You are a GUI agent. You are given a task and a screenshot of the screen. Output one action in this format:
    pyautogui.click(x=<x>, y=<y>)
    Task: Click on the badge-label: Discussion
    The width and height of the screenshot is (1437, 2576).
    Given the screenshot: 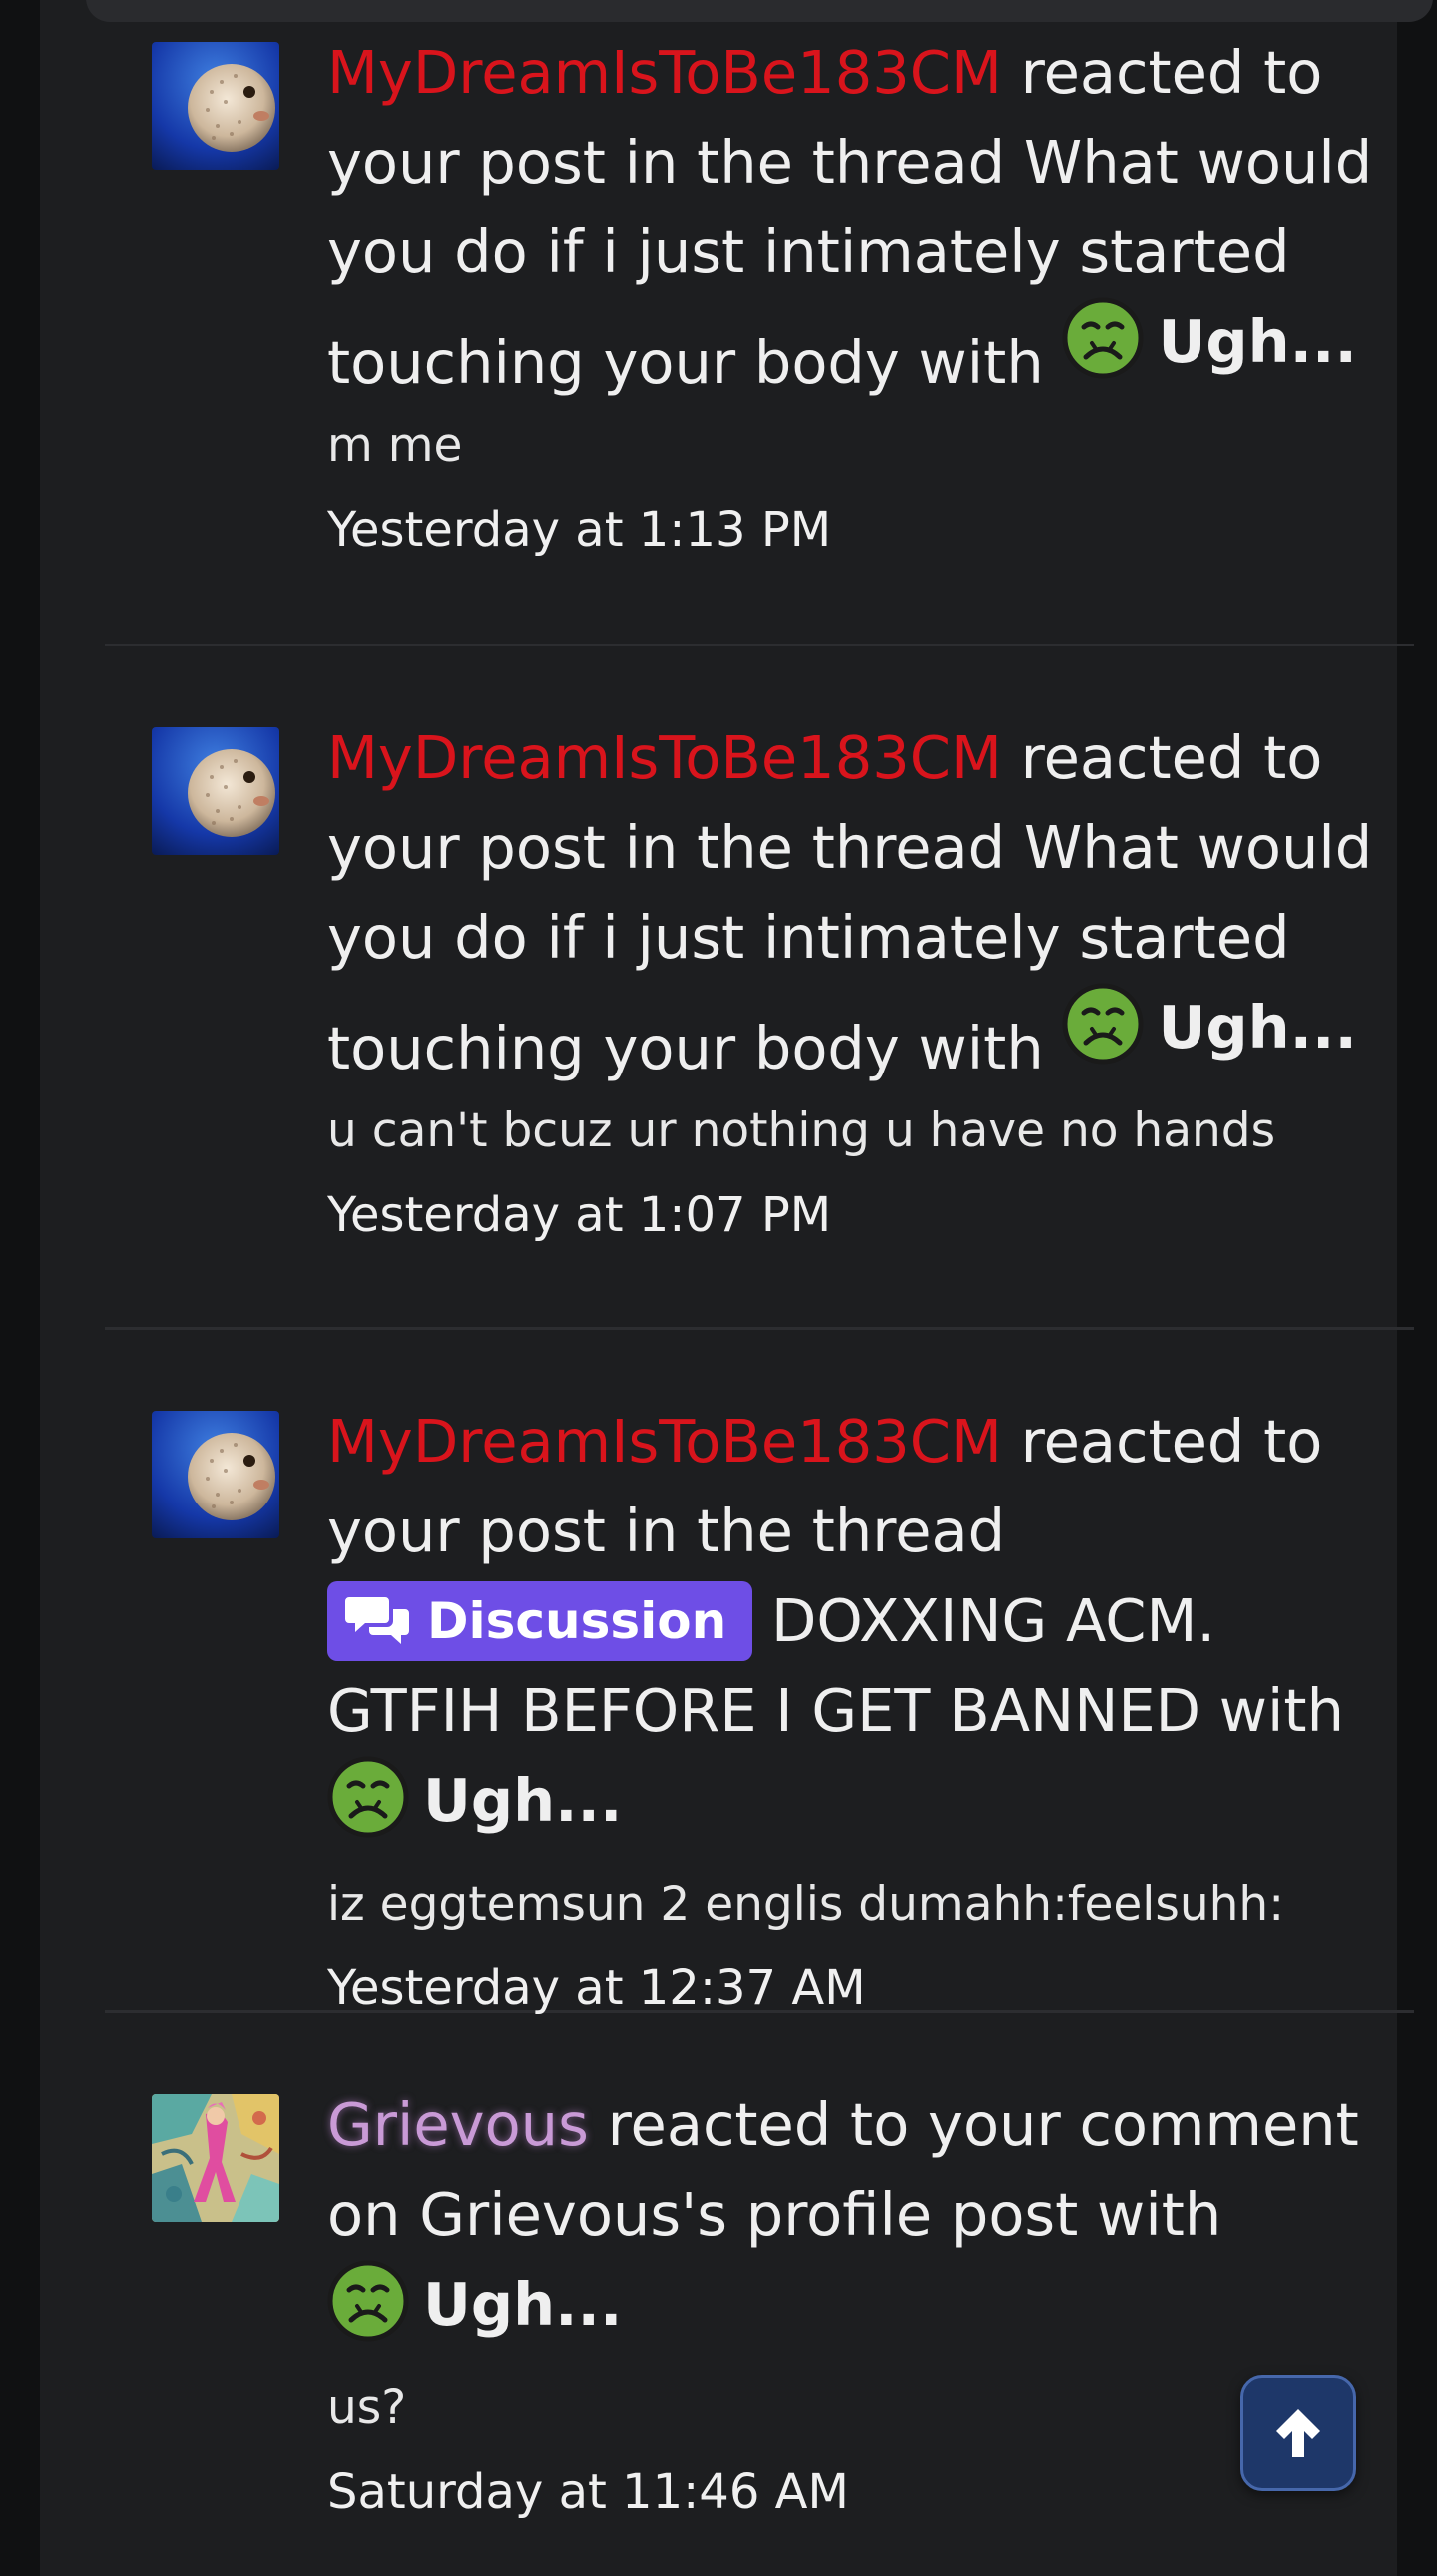 What is the action you would take?
    pyautogui.click(x=577, y=1620)
    